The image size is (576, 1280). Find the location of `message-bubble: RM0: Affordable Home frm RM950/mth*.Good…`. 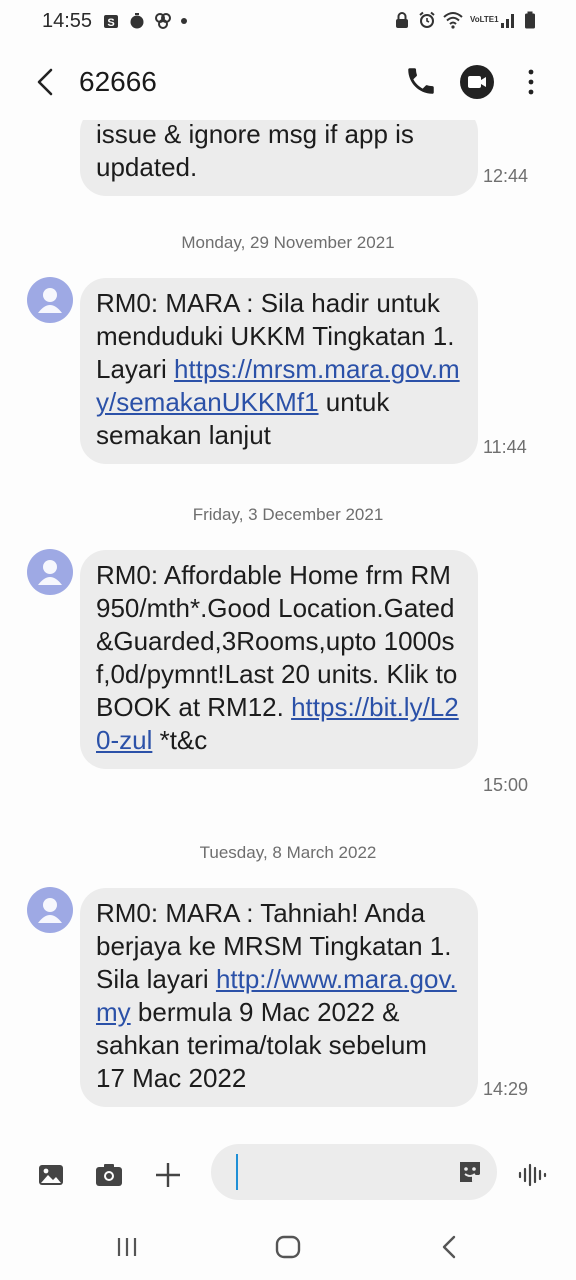

message-bubble: RM0: Affordable Home frm RM950/mth*.Good… is located at coordinates (279, 659).